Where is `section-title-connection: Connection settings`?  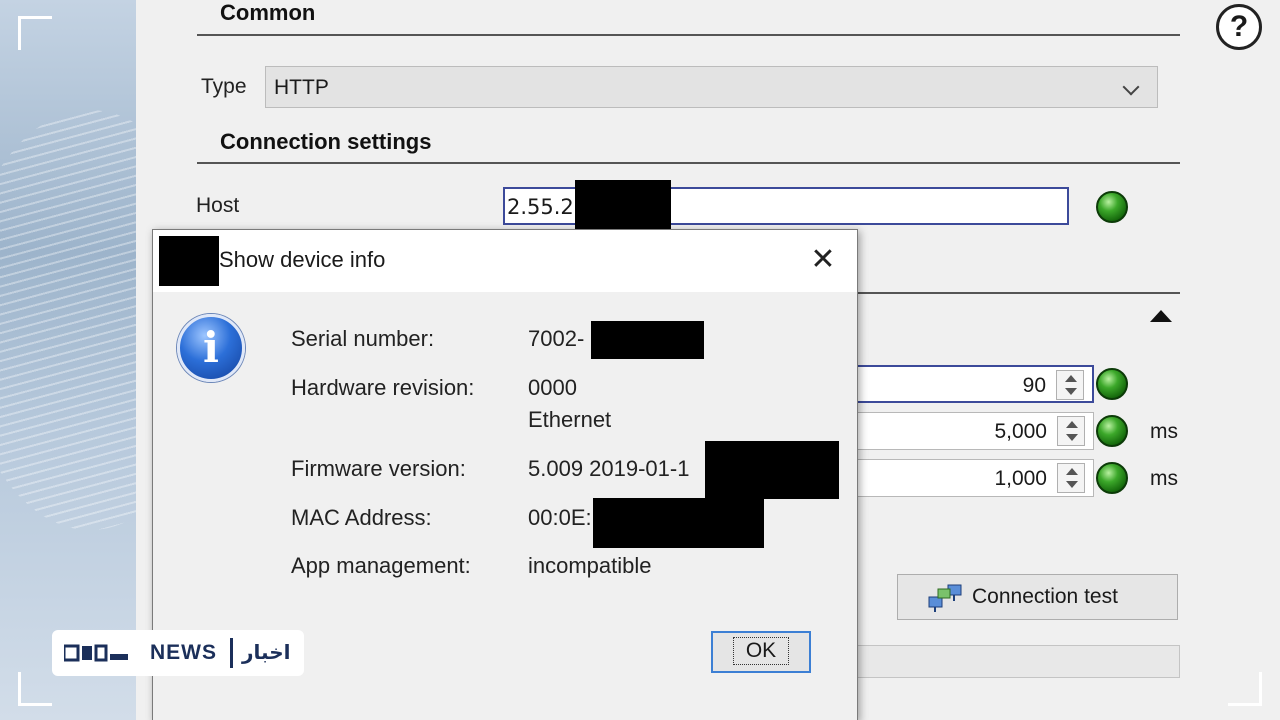
section-title-connection: Connection settings is located at coordinates (326, 141).